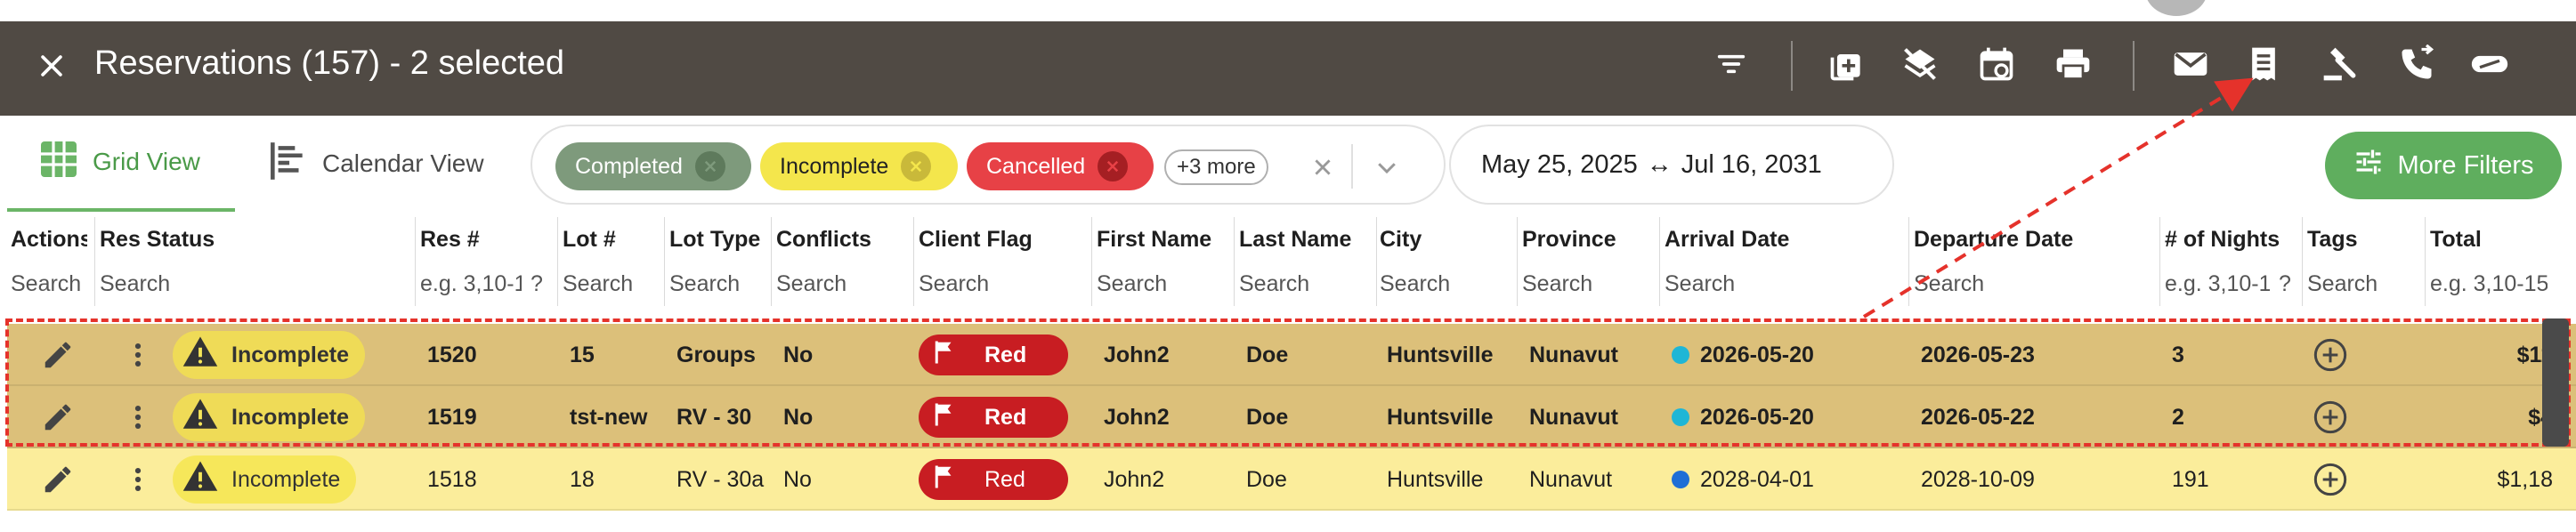 Image resolution: width=2576 pixels, height=532 pixels. What do you see at coordinates (2555, 382) in the screenshot?
I see `vertical-scrollbar` at bounding box center [2555, 382].